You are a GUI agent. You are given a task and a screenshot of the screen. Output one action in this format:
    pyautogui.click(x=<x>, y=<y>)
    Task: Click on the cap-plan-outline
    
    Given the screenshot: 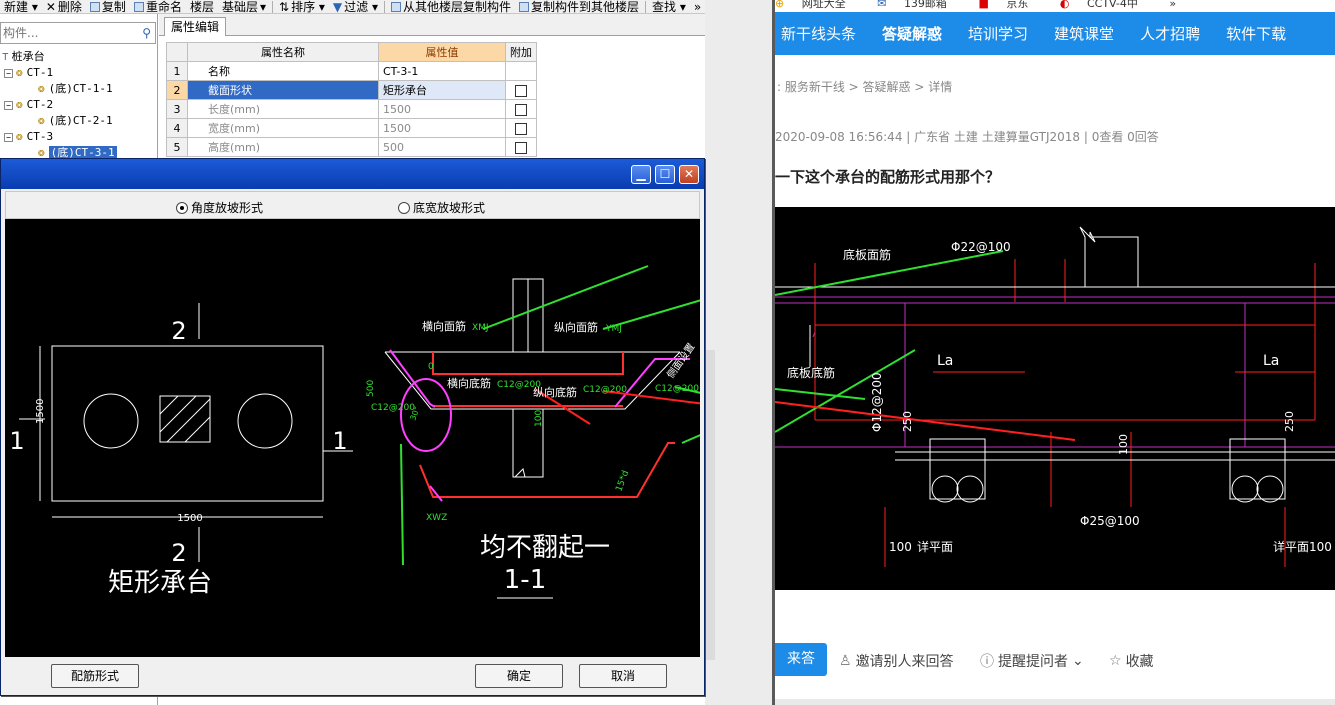 What is the action you would take?
    pyautogui.click(x=187, y=423)
    